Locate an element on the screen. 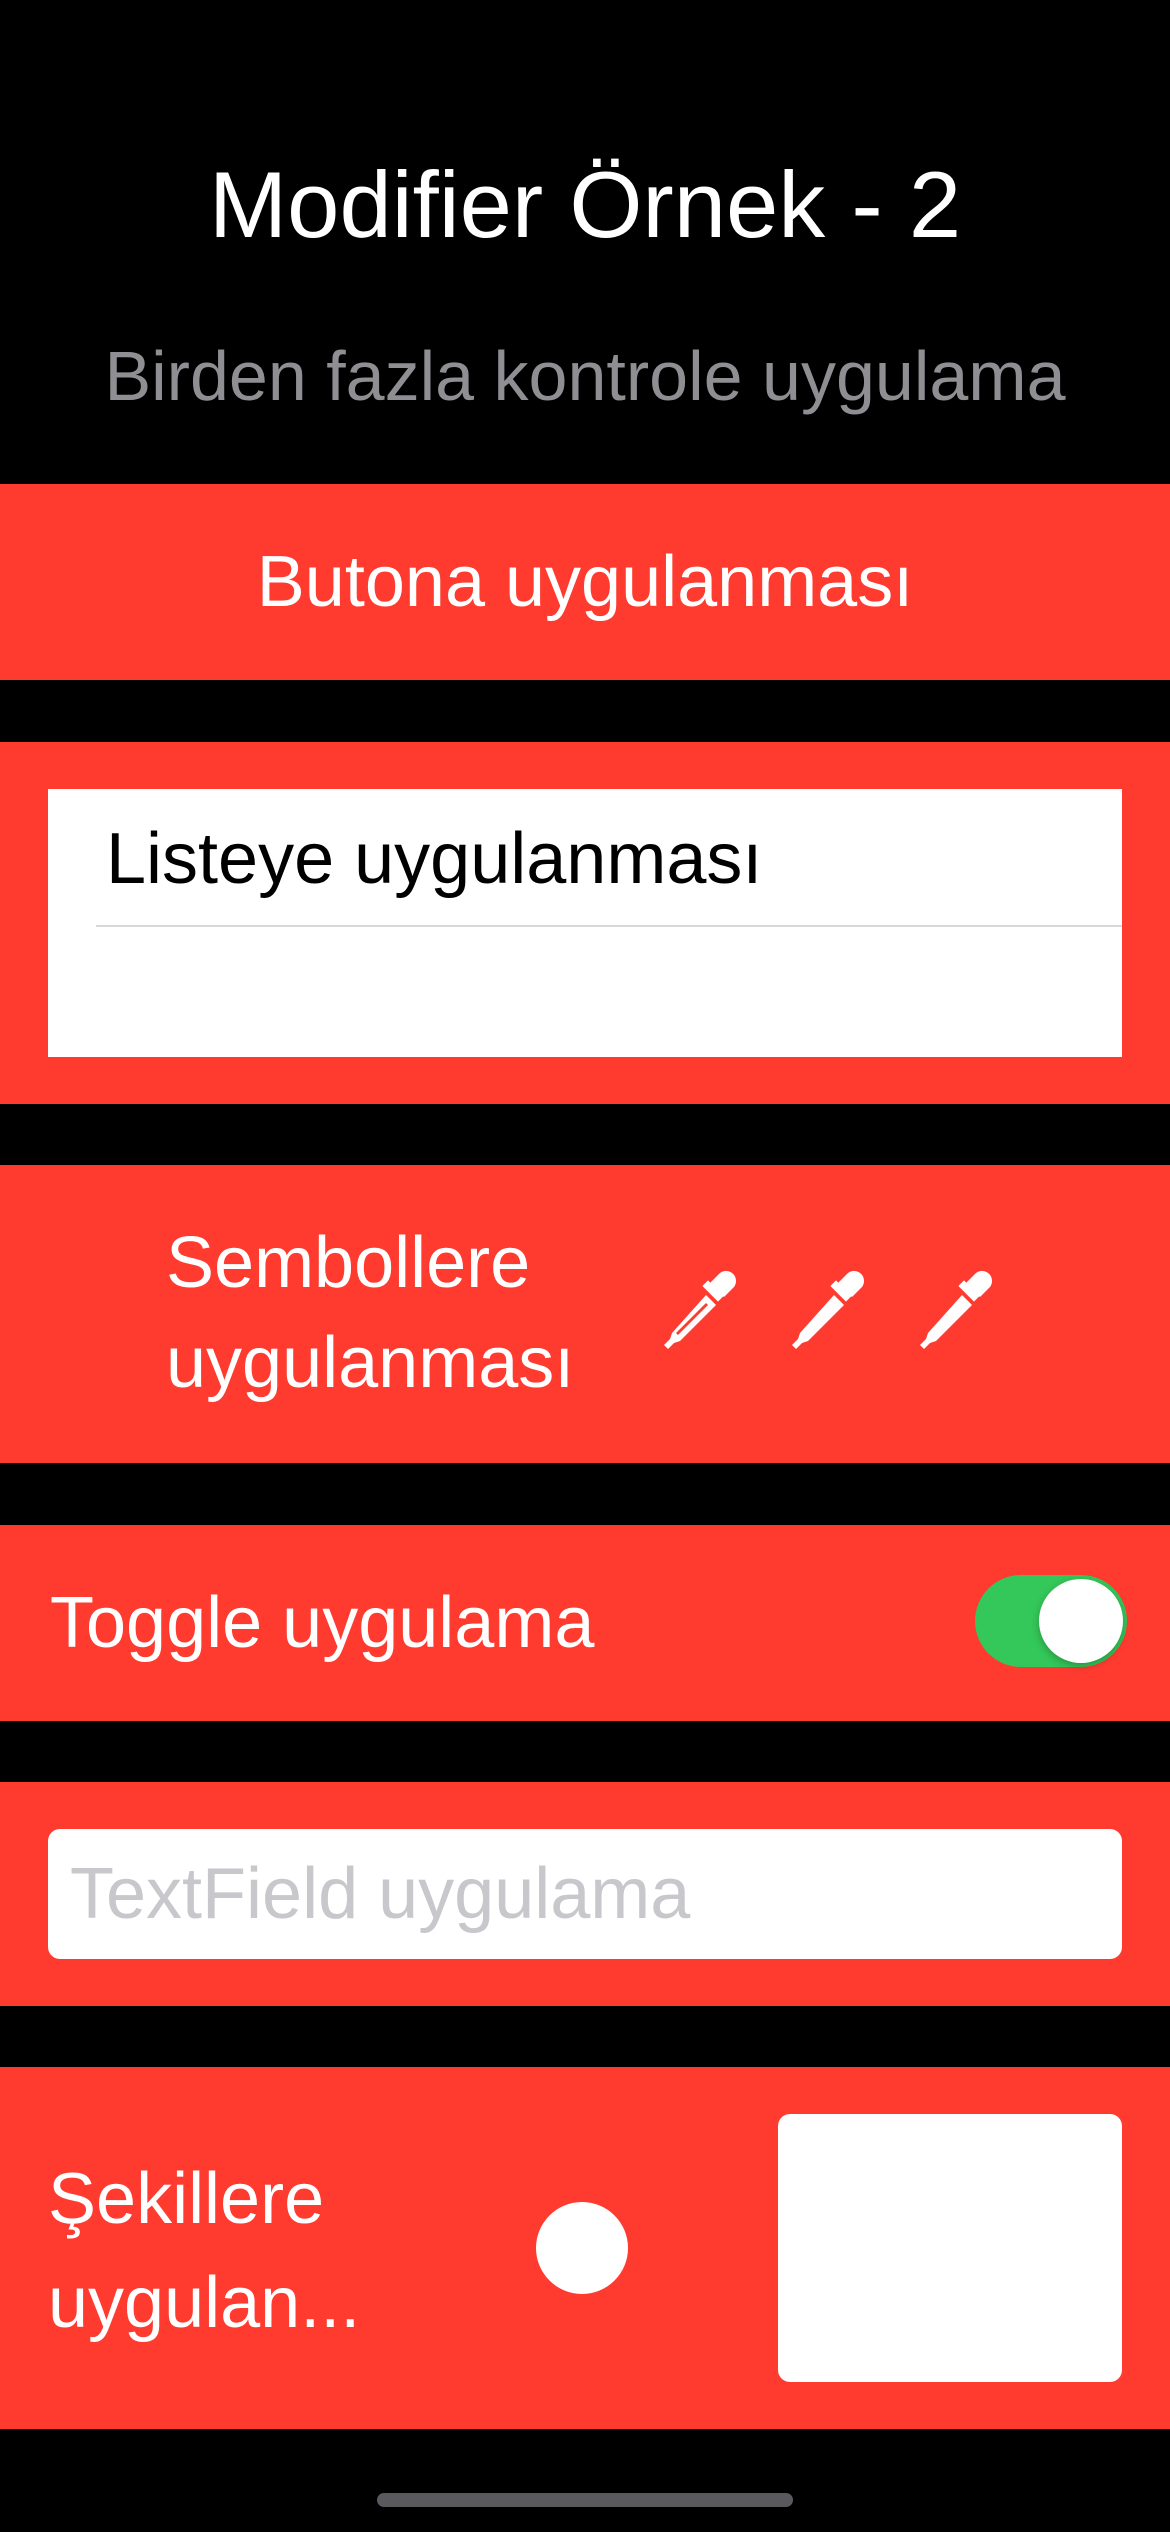  list-separator is located at coordinates (609, 926).